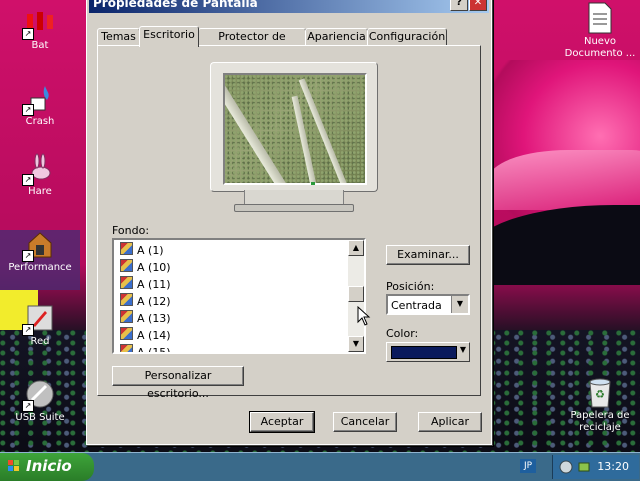  I want to click on scroll-thumb, so click(356, 294).